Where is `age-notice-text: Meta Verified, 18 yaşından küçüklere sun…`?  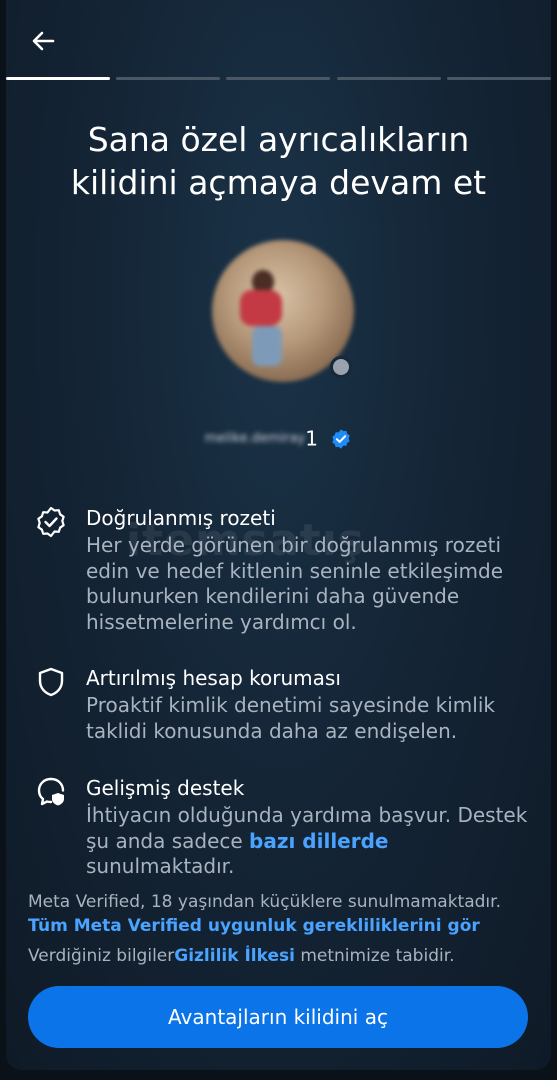
age-notice-text: Meta Verified, 18 yaşından küçüklere sun… is located at coordinates (264, 902).